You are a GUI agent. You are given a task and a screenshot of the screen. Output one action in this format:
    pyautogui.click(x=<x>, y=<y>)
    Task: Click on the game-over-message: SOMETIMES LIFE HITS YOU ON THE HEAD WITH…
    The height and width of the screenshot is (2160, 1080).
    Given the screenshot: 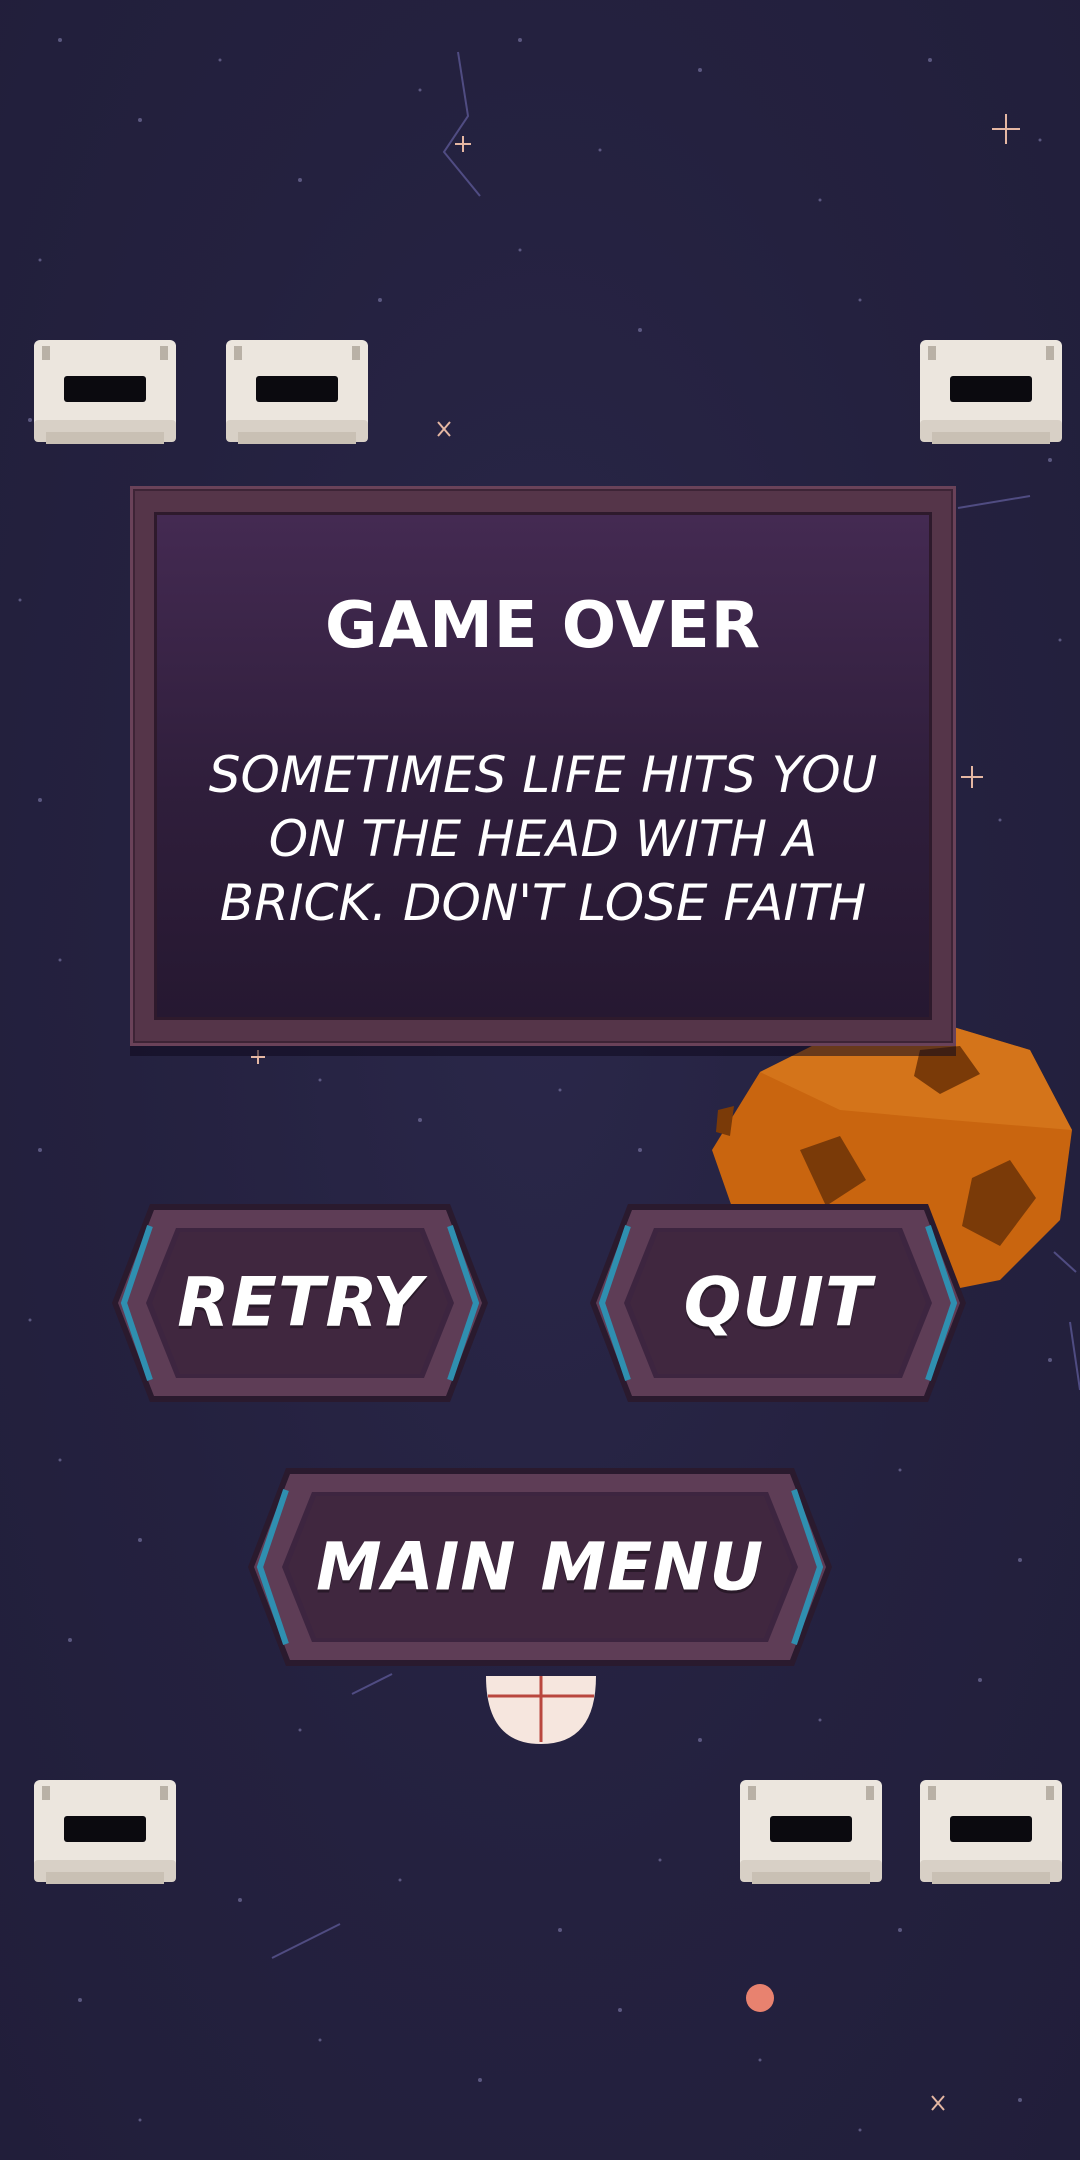 What is the action you would take?
    pyautogui.click(x=543, y=839)
    